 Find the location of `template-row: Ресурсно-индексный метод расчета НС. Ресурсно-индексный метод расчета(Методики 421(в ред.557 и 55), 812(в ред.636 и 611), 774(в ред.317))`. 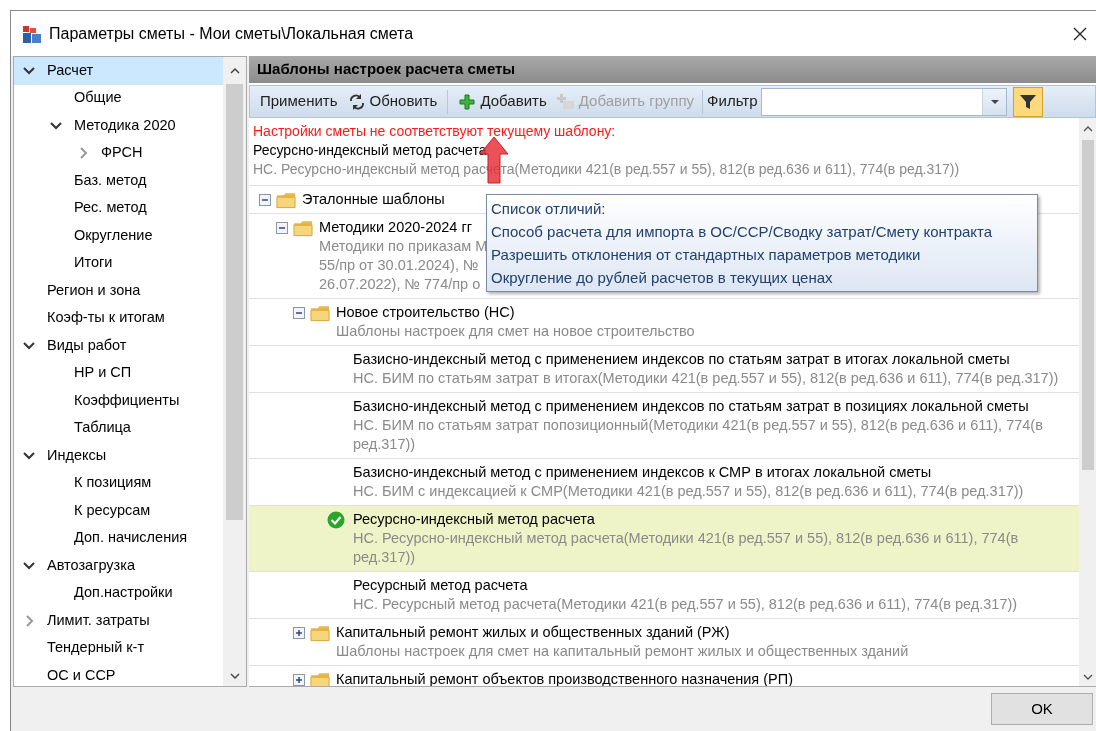

template-row: Ресурсно-индексный метод расчета НС. Ресурсно-индексный метод расчета(Методики 421(в ред.557 и 55), 812(в ред.636 и 611), 774(в ред.317)) is located at coordinates (664, 539).